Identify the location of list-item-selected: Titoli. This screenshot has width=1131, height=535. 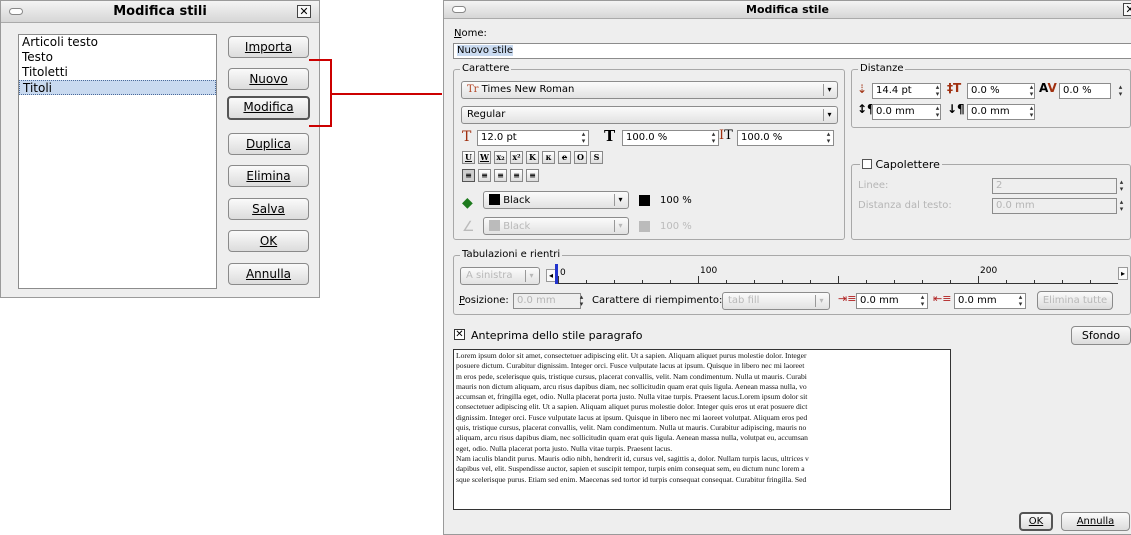
(117, 87).